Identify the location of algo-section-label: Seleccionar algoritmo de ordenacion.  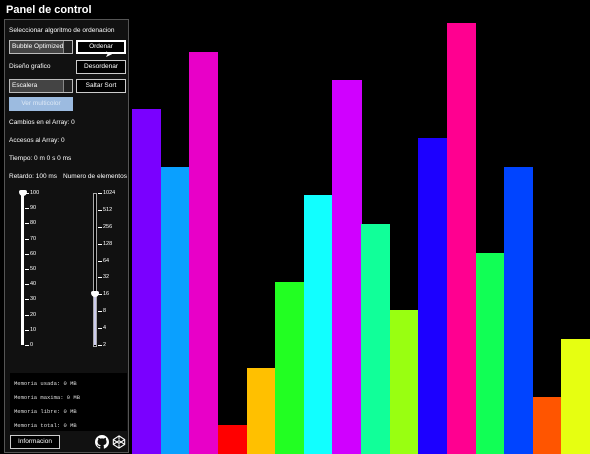
(62, 30).